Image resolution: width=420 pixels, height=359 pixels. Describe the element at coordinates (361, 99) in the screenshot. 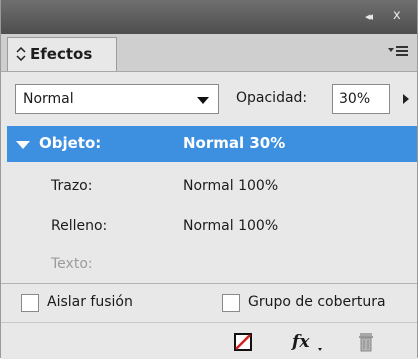

I see `opacity-input` at that location.